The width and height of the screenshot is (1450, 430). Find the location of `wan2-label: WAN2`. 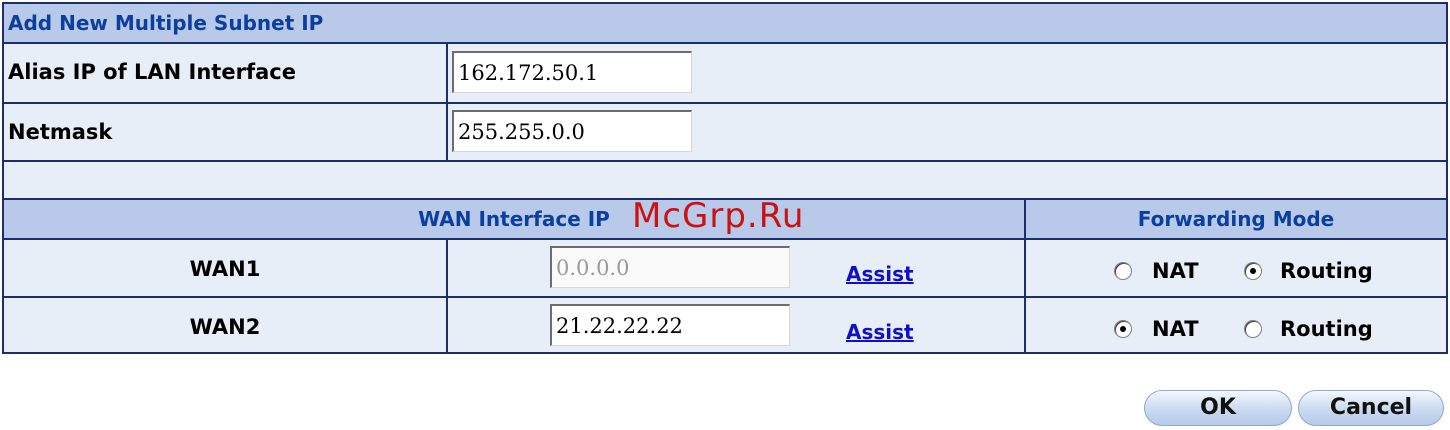

wan2-label: WAN2 is located at coordinates (225, 327).